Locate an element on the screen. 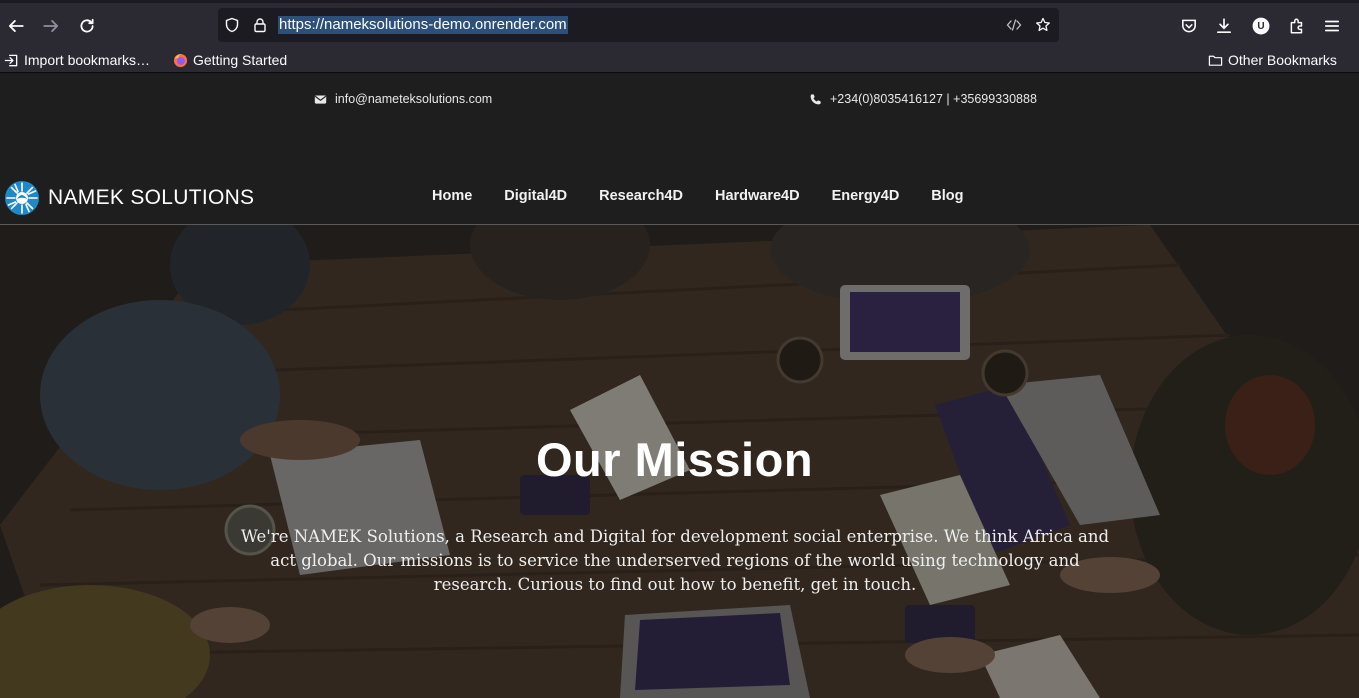  downloads-button is located at coordinates (1224, 26).